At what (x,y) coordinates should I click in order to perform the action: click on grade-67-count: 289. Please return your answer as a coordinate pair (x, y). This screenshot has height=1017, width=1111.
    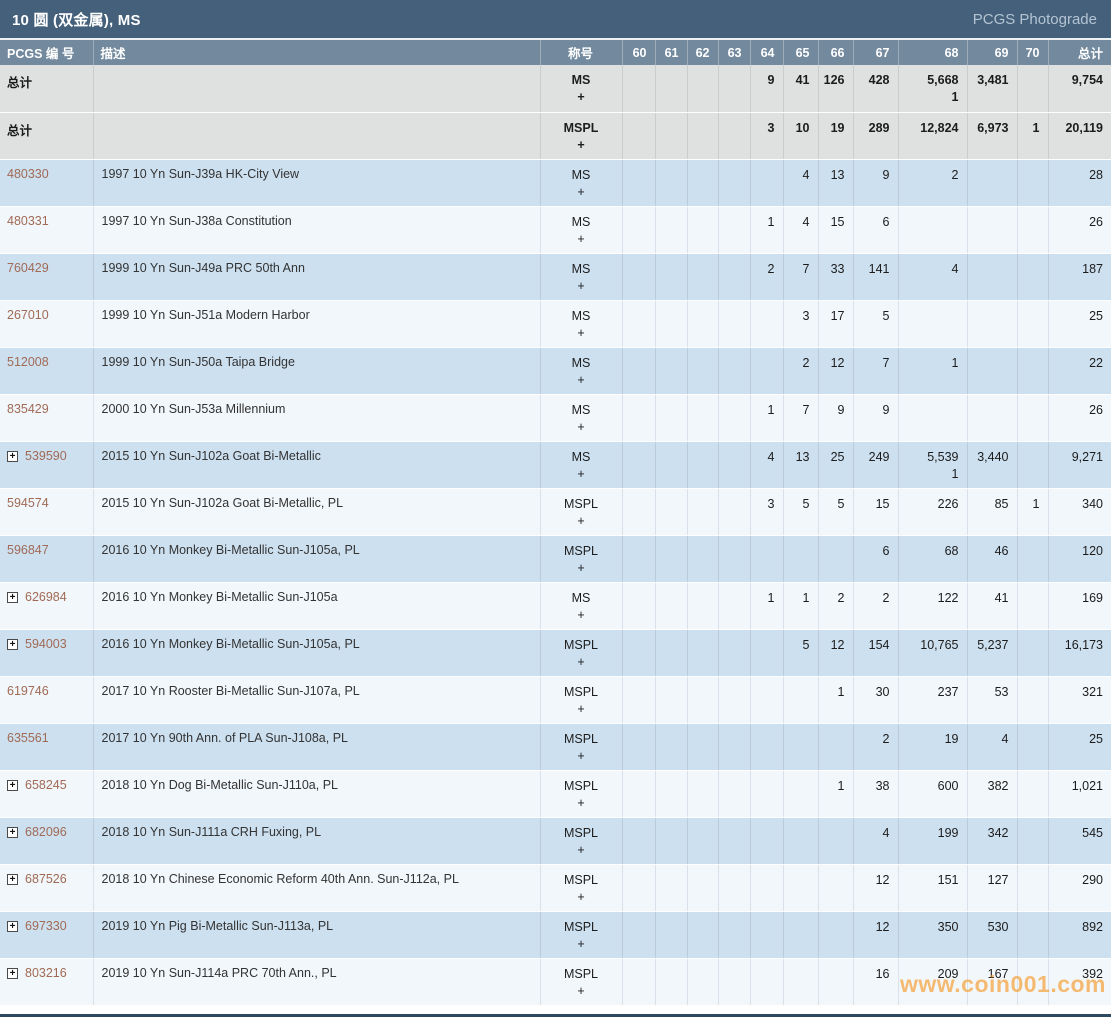
    Looking at the image, I should click on (876, 136).